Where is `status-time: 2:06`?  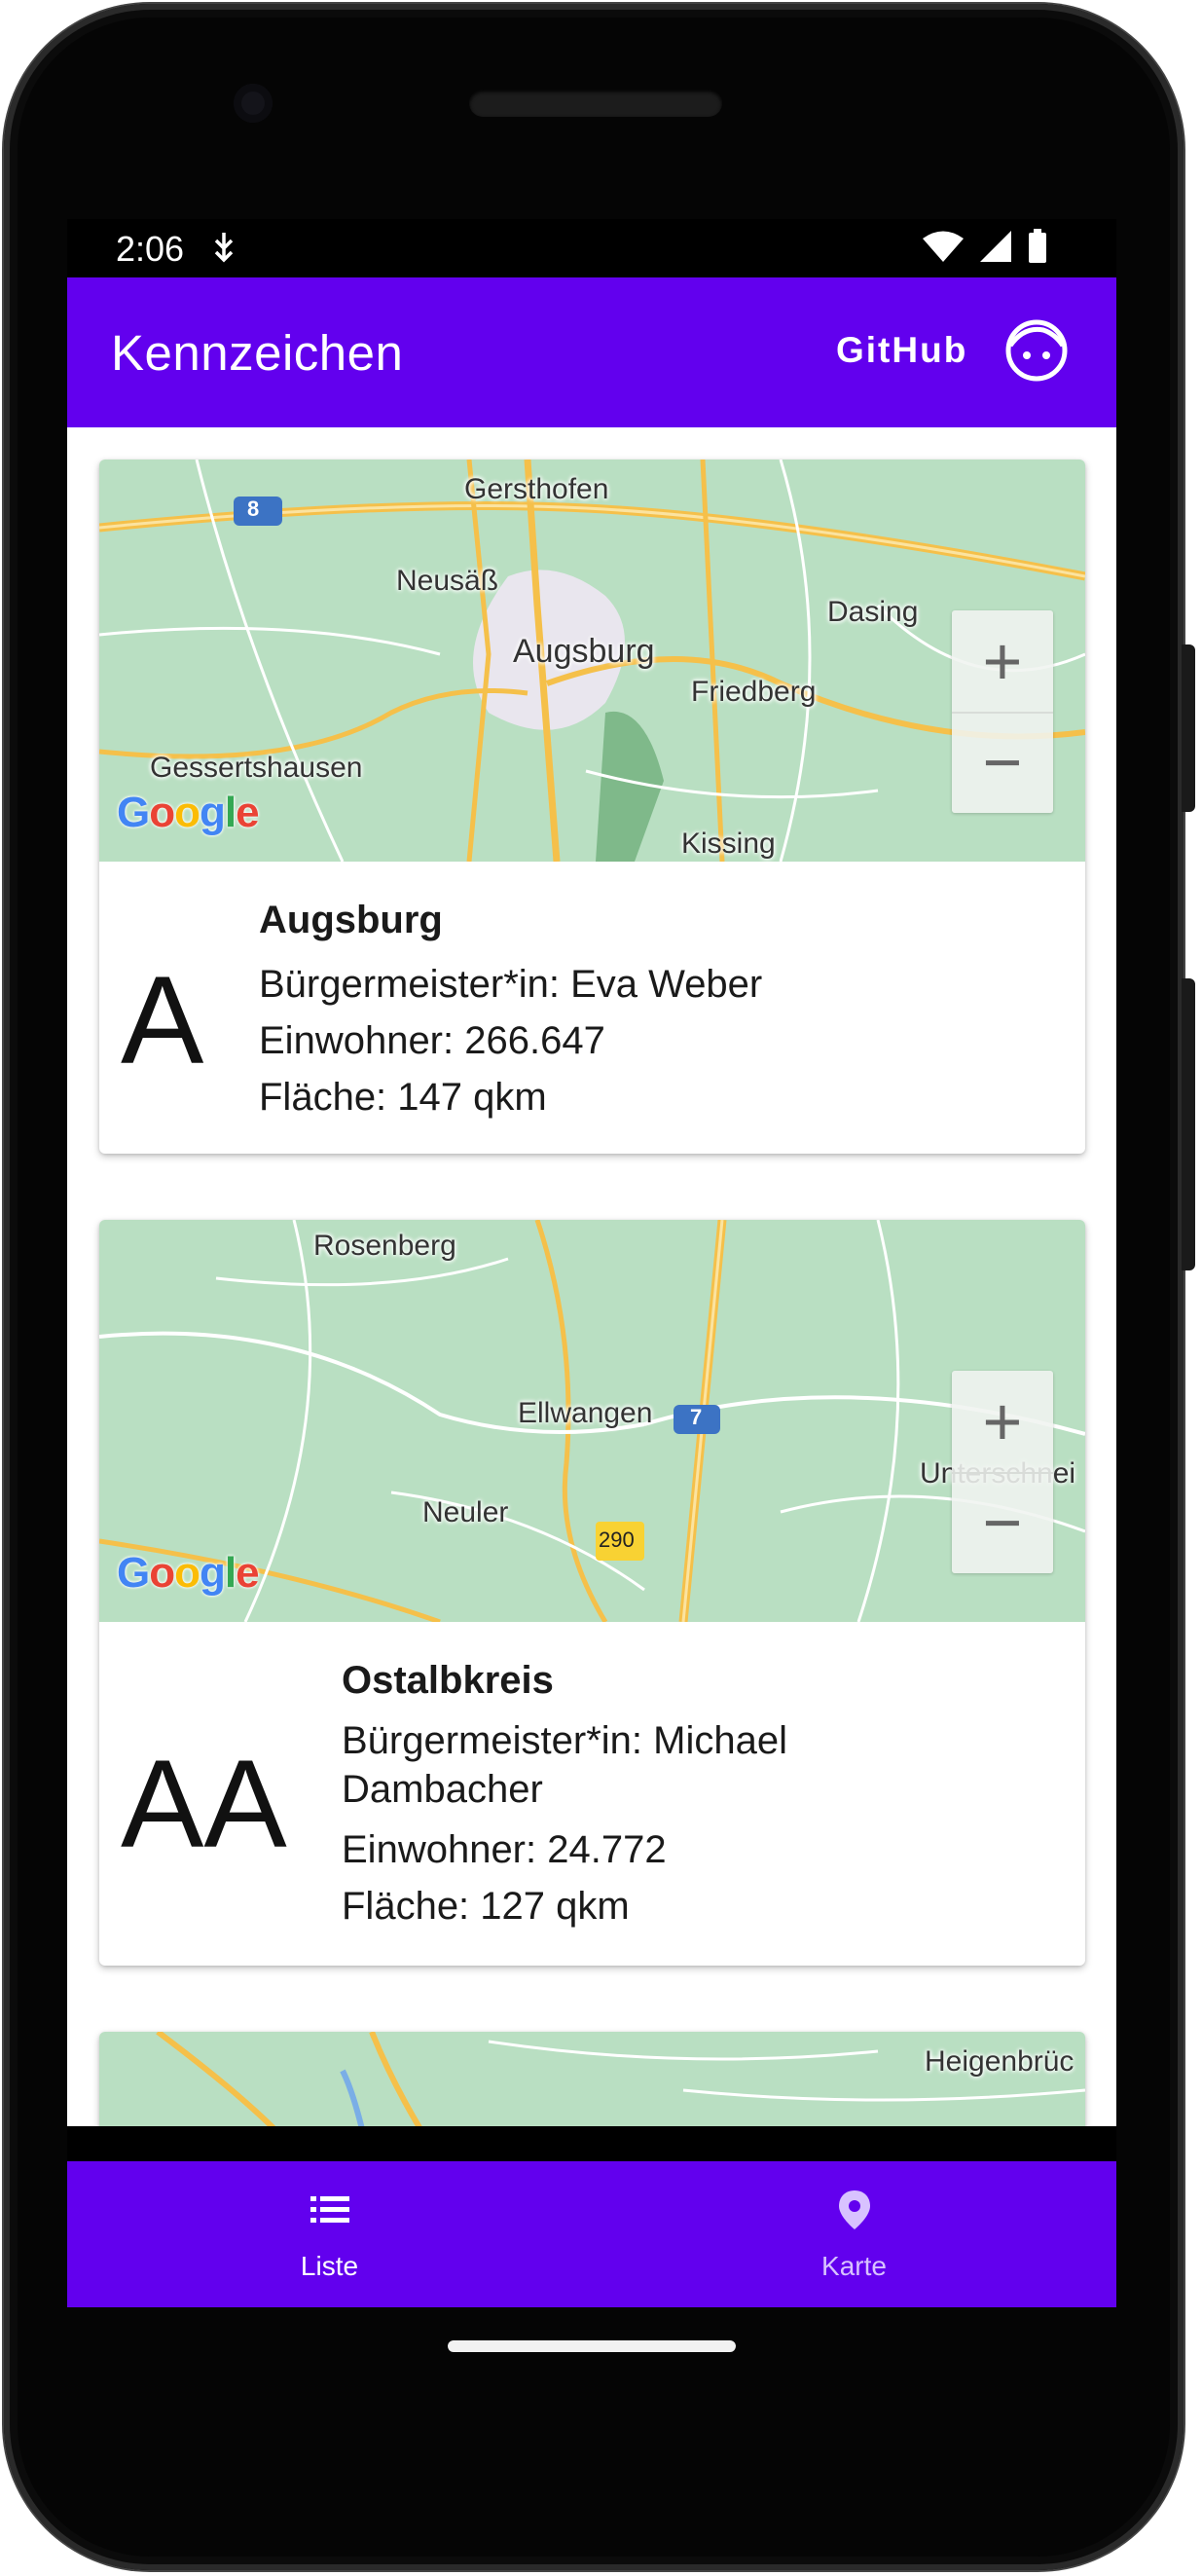 status-time: 2:06 is located at coordinates (150, 249).